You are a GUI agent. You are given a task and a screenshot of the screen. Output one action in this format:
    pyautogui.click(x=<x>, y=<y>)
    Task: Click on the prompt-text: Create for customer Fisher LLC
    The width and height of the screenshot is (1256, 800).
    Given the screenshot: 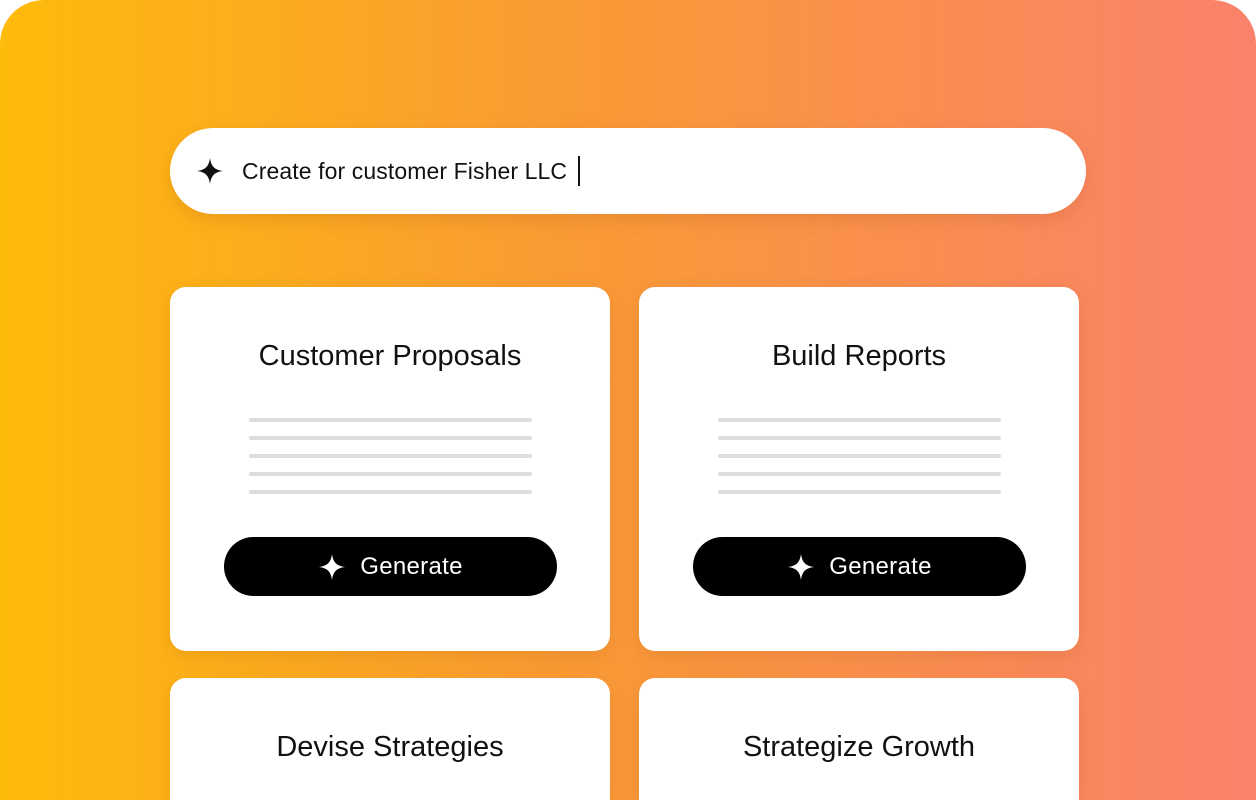 What is the action you would take?
    pyautogui.click(x=405, y=170)
    